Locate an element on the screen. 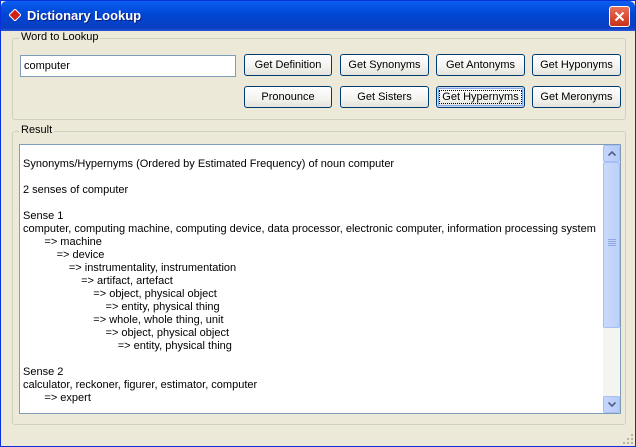 This screenshot has width=636, height=447. diamond-icon is located at coordinates (15, 15).